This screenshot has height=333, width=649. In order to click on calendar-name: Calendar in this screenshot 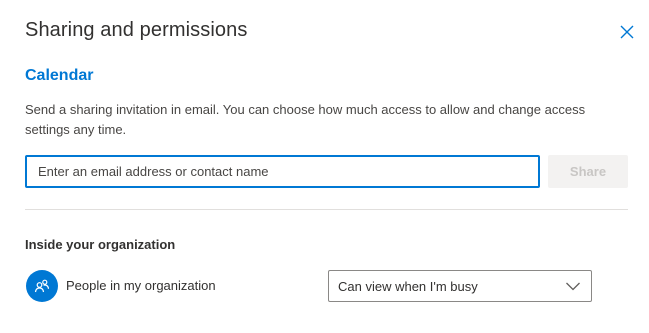, I will do `click(59, 75)`.